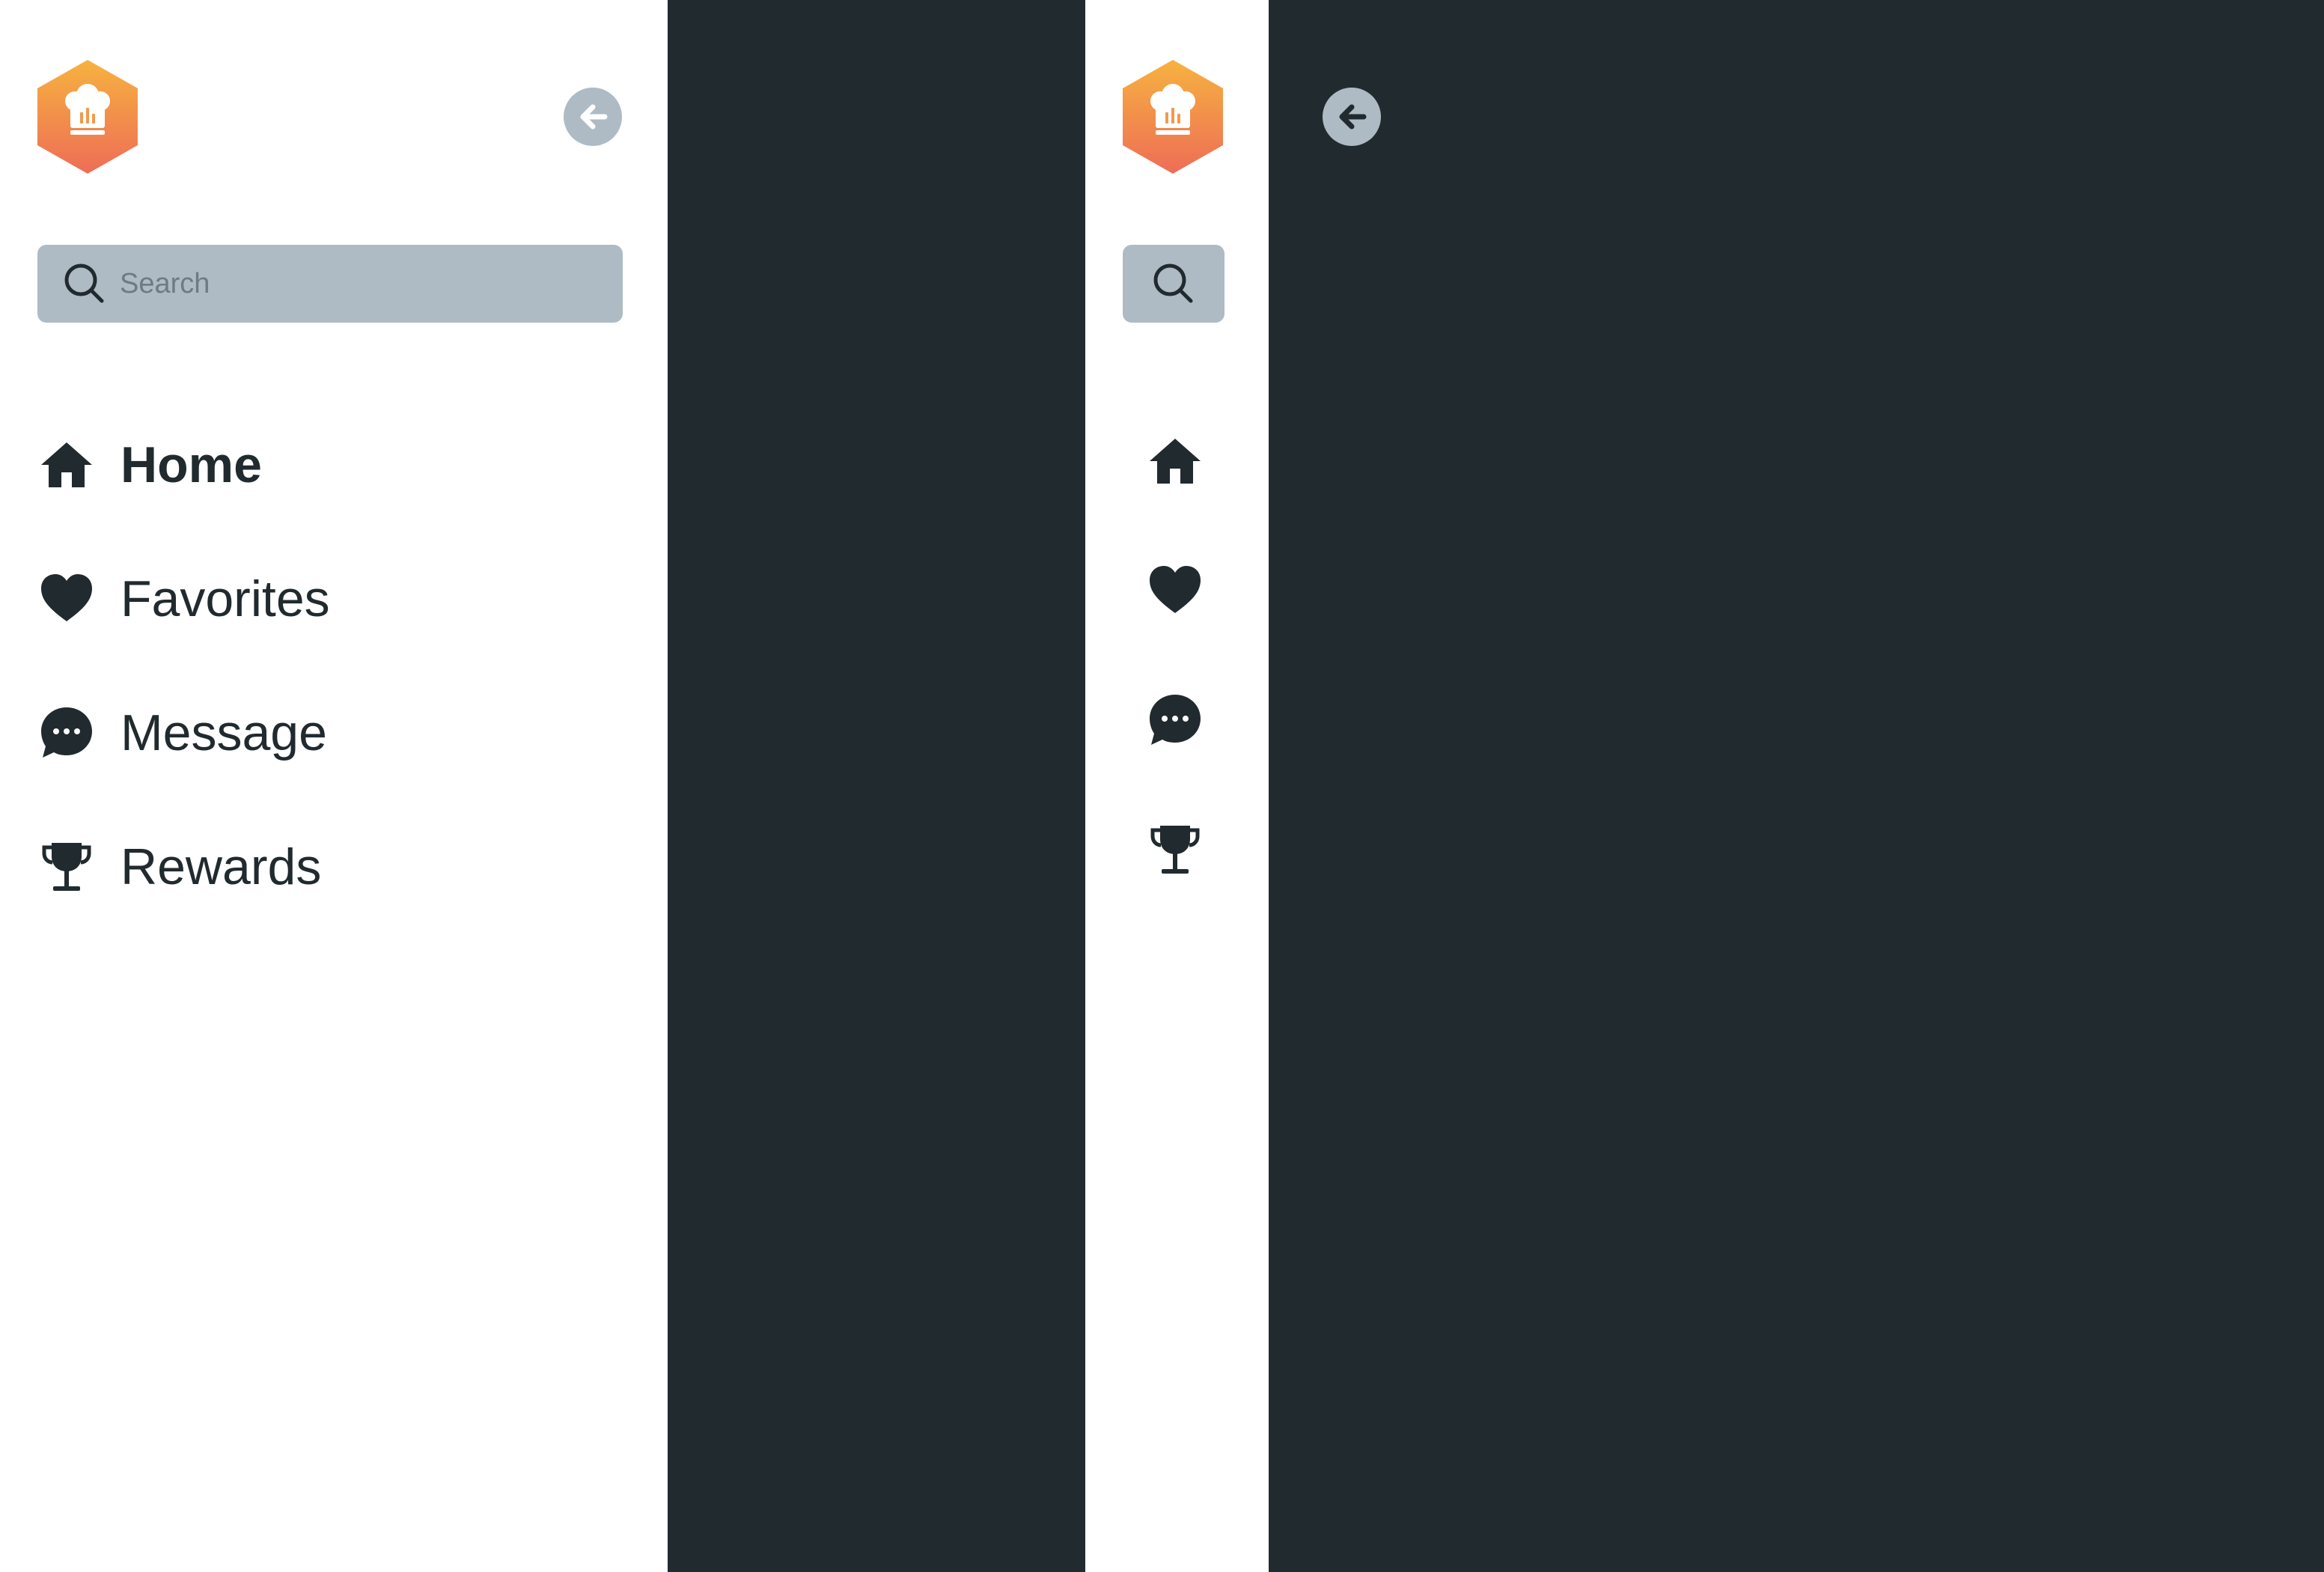 This screenshot has width=2324, height=1572. I want to click on nav-label-home: Home, so click(192, 464).